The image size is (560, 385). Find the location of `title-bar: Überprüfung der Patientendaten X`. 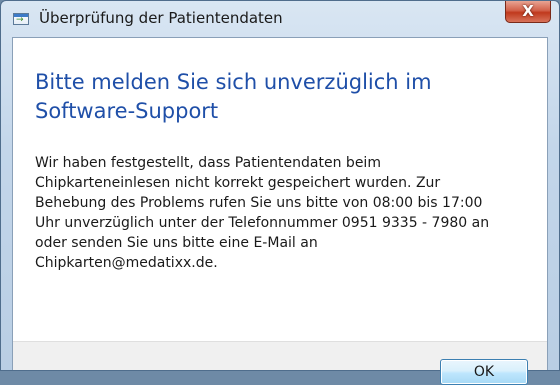

title-bar: Überprüfung der Patientendaten X is located at coordinates (280, 19).